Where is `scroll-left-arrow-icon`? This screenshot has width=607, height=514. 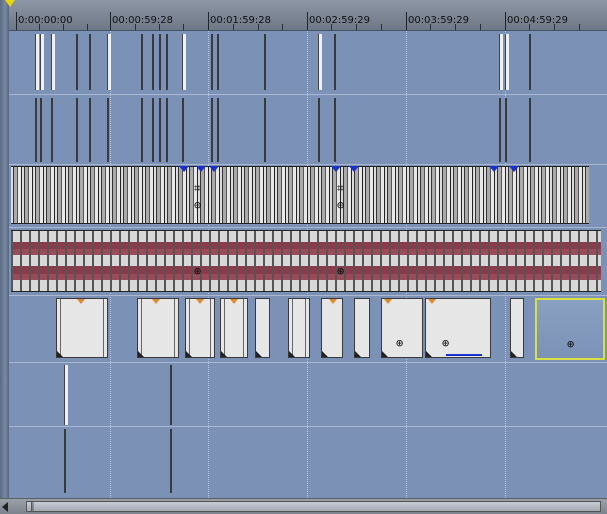 scroll-left-arrow-icon is located at coordinates (5, 507).